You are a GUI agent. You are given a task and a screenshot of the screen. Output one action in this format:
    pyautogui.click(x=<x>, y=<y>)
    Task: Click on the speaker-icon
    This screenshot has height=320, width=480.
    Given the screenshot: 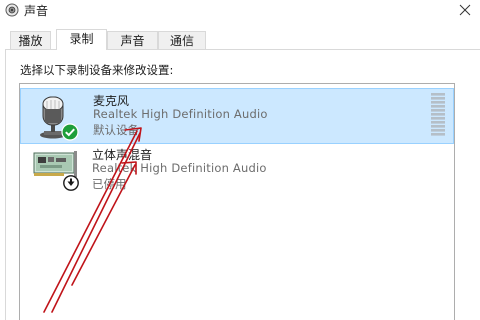 What is the action you would take?
    pyautogui.click(x=12, y=10)
    